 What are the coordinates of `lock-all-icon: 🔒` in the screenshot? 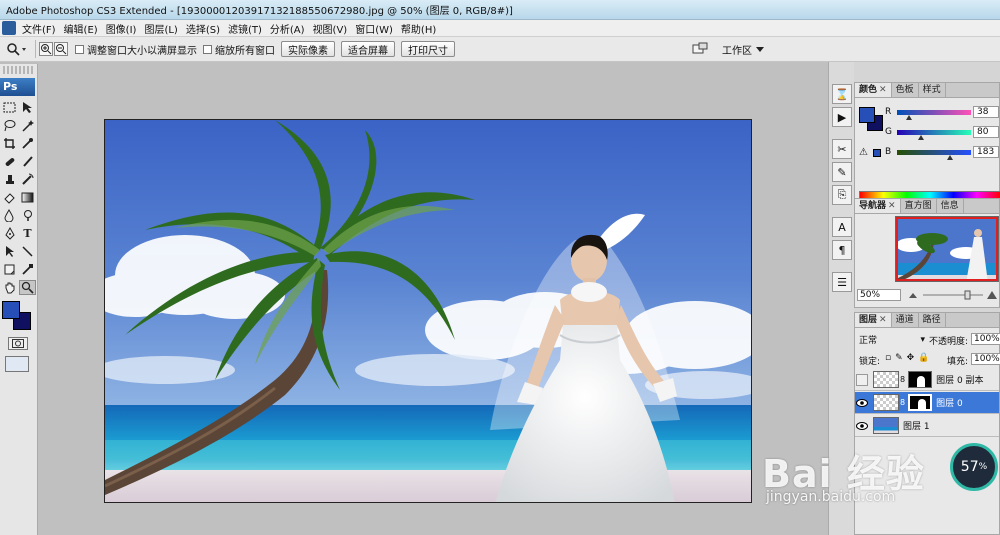 It's located at (923, 358).